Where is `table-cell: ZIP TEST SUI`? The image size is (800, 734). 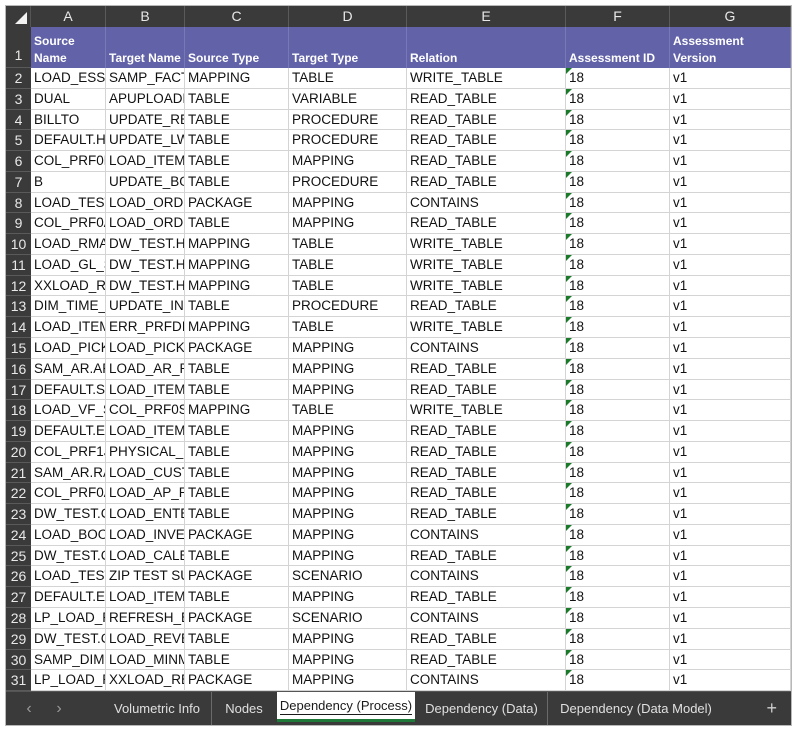 table-cell: ZIP TEST SUI is located at coordinates (145, 577).